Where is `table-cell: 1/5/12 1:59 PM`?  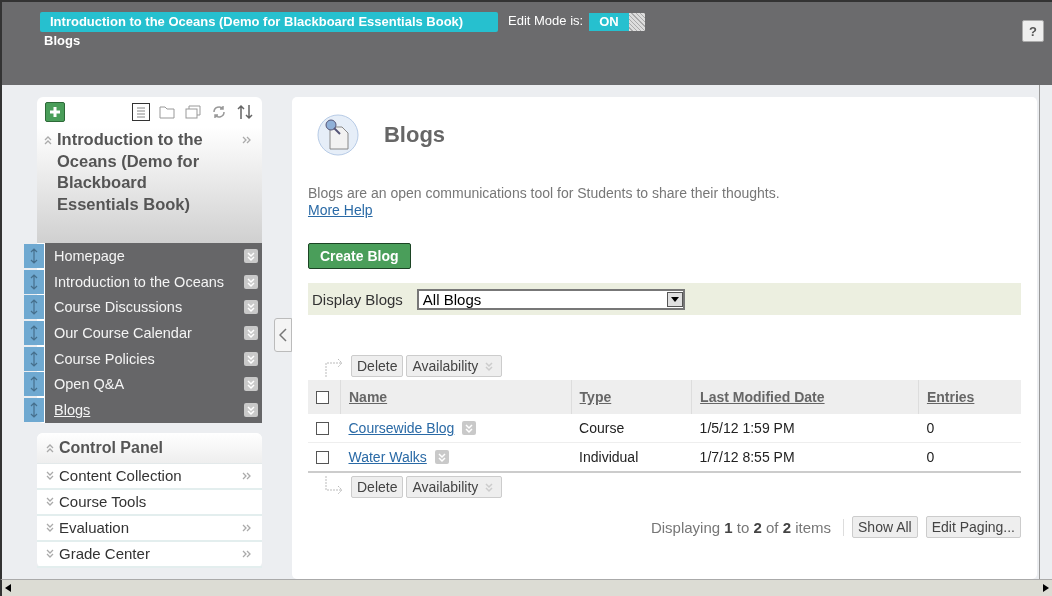
table-cell: 1/5/12 1:59 PM is located at coordinates (805, 428).